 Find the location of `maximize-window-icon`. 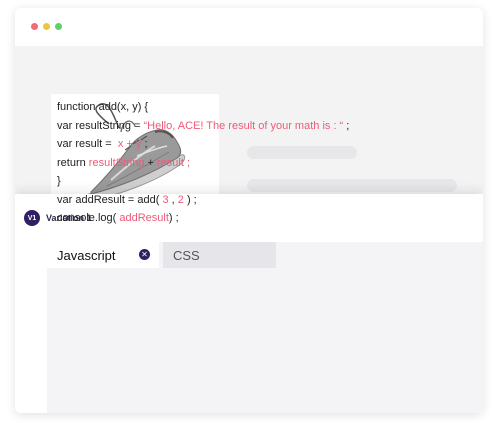

maximize-window-icon is located at coordinates (58, 26).